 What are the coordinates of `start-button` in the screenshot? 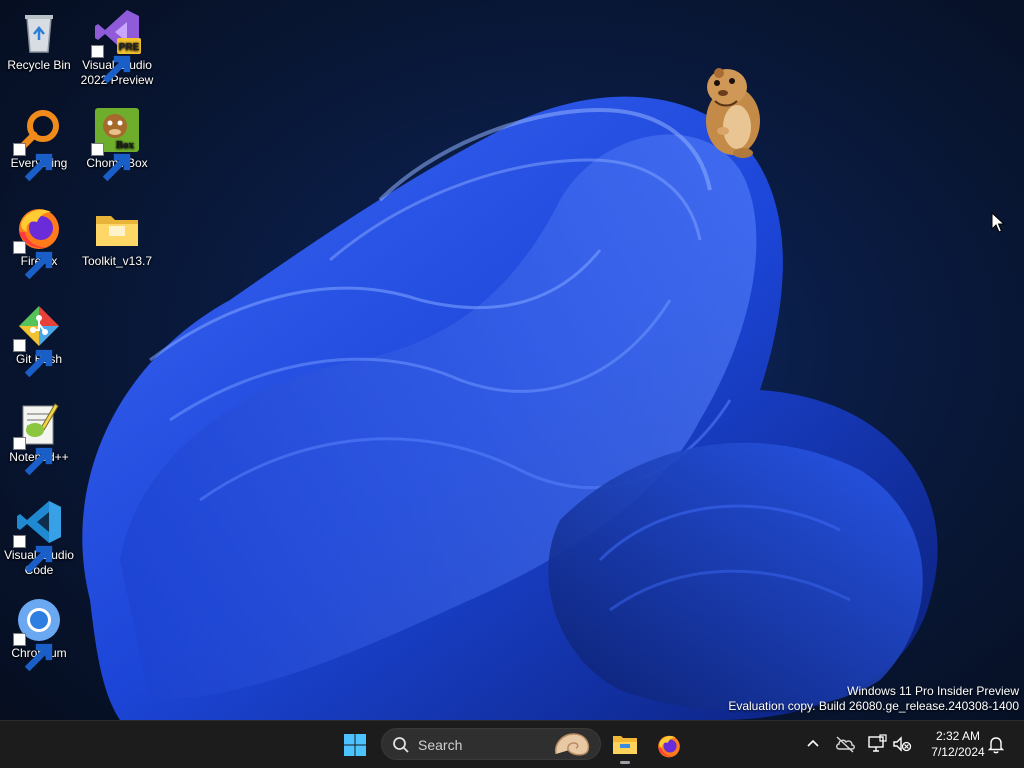 It's located at (355, 745).